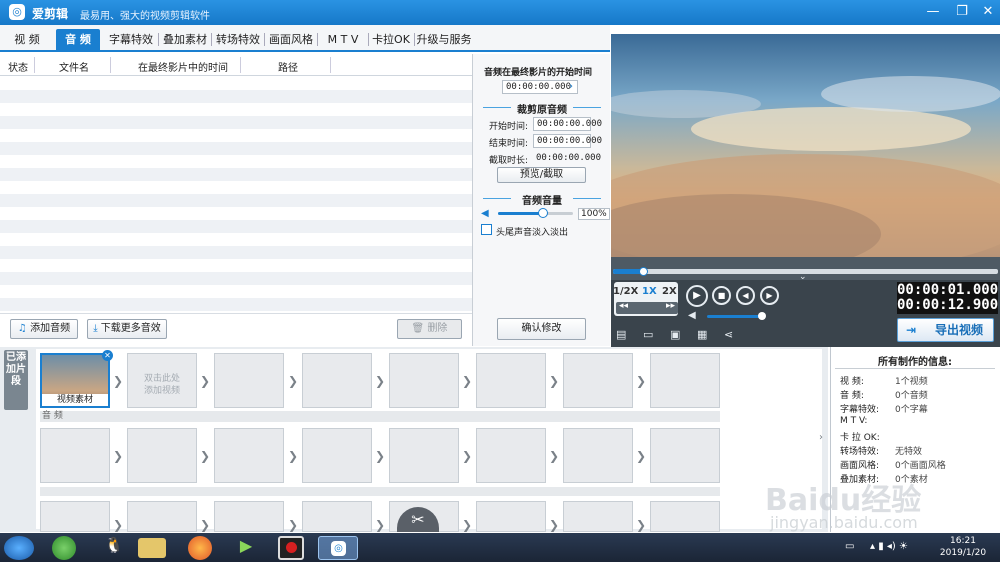 The height and width of the screenshot is (562, 1000). Describe the element at coordinates (114, 548) in the screenshot. I see `qq-icon: 🐧` at that location.